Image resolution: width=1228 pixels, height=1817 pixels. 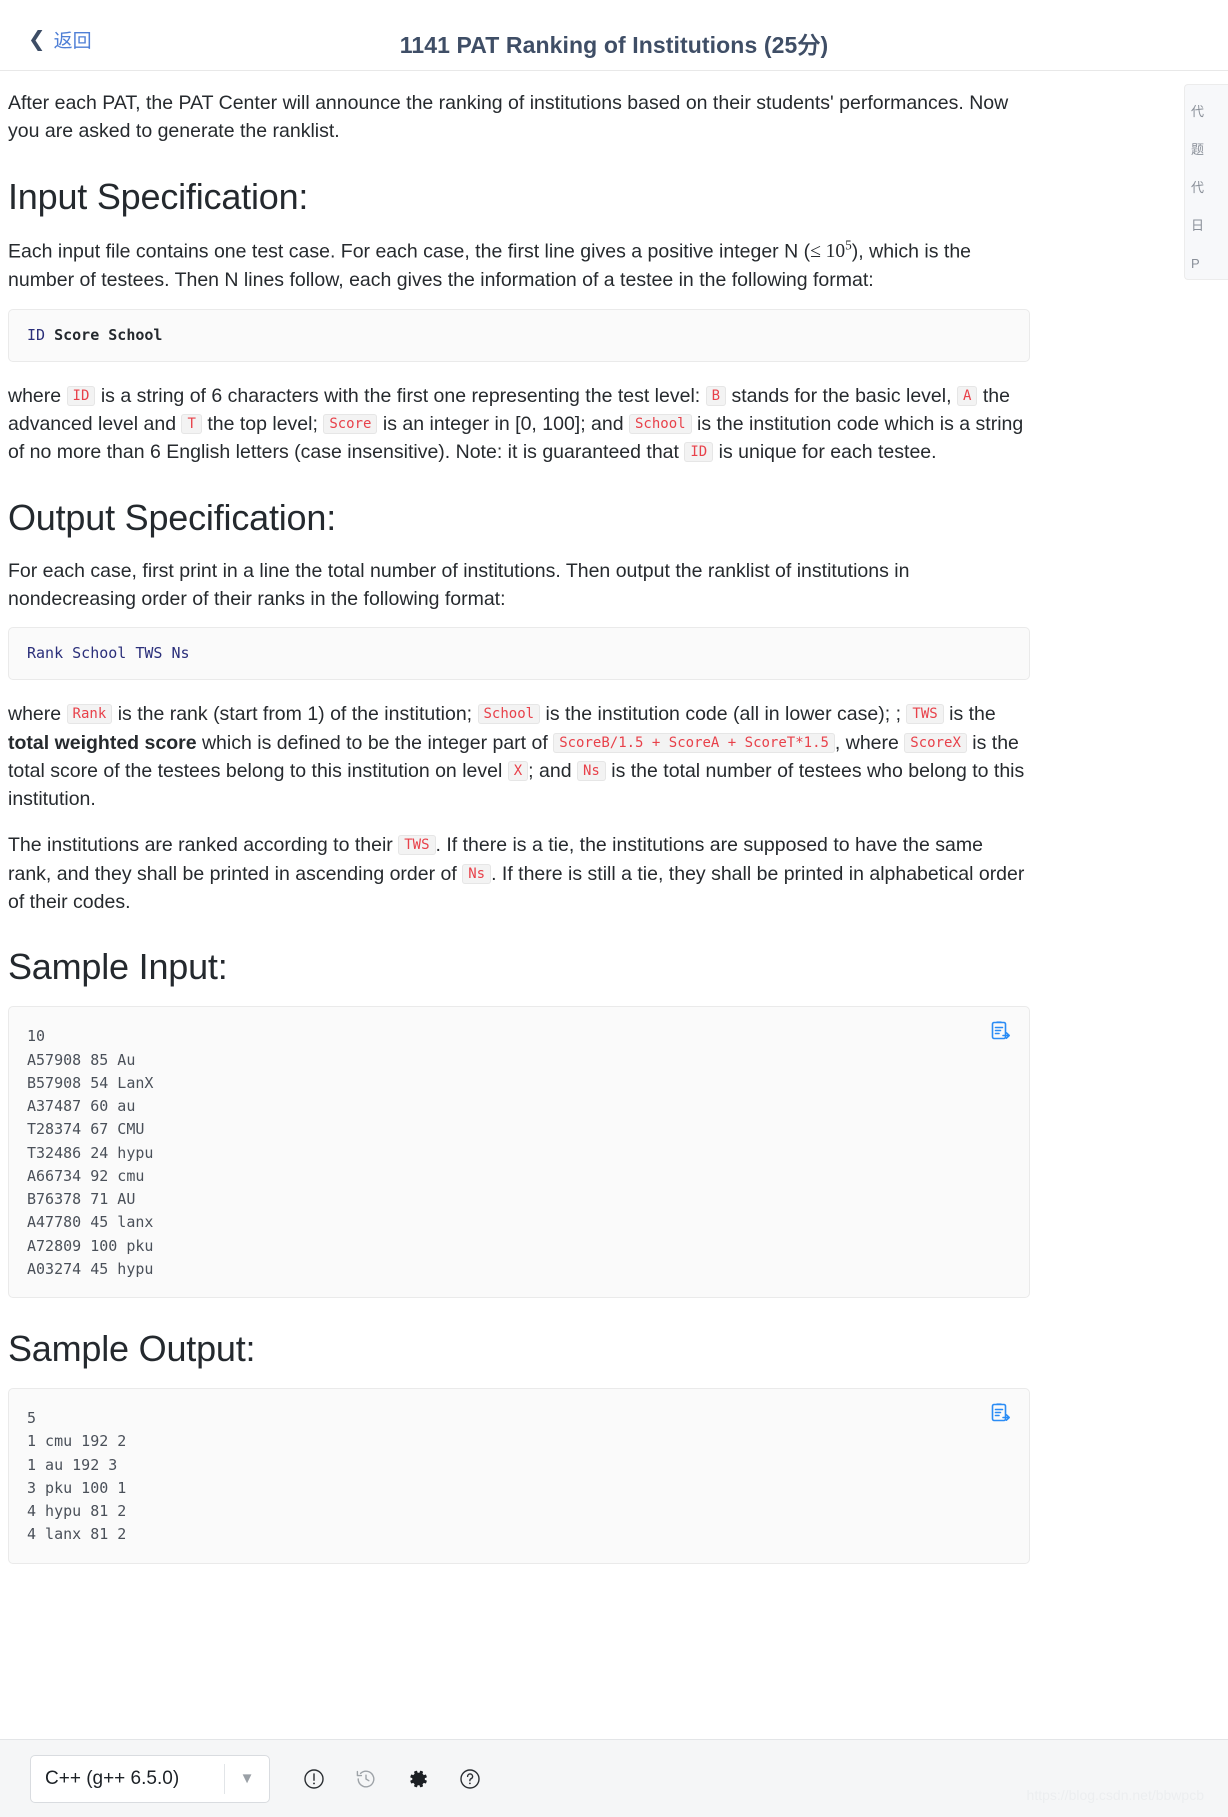 I want to click on chevron-down-icon: ▼, so click(x=247, y=1778).